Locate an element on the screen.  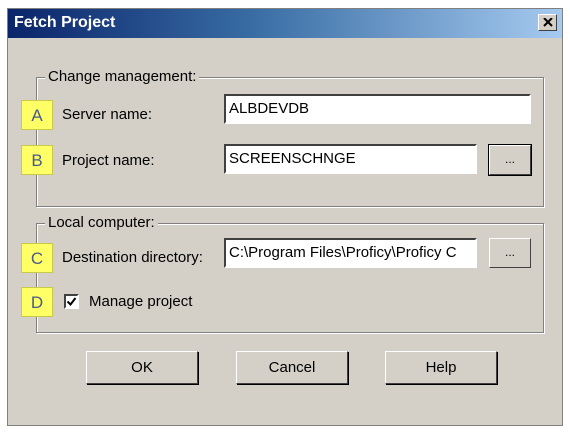
manage-project-label: Manage project is located at coordinates (141, 301).